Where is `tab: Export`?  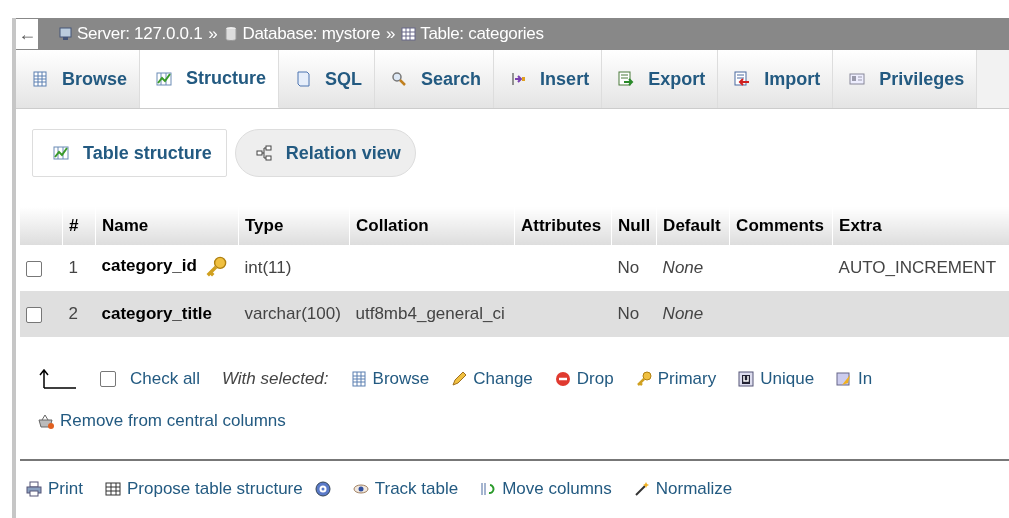 tab: Export is located at coordinates (660, 79).